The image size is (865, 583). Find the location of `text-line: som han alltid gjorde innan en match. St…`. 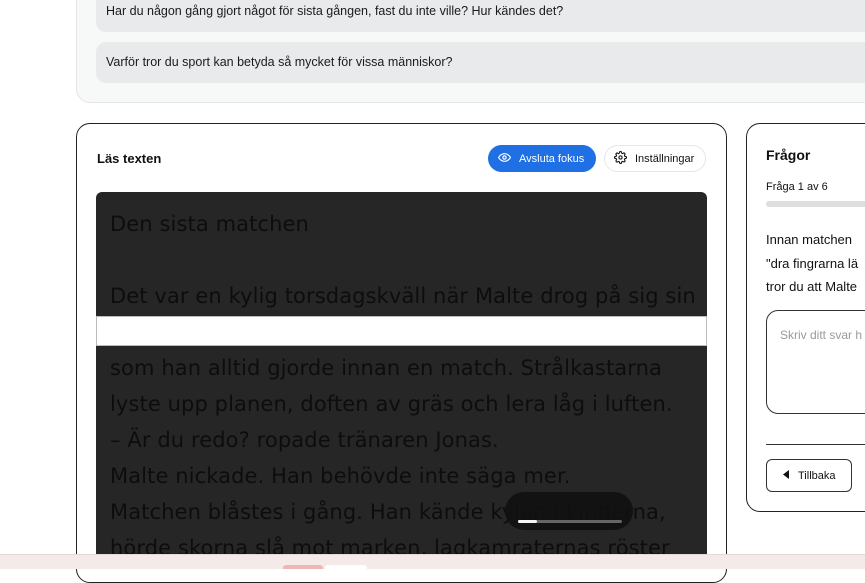

text-line: som han alltid gjorde innan en match. St… is located at coordinates (386, 368).